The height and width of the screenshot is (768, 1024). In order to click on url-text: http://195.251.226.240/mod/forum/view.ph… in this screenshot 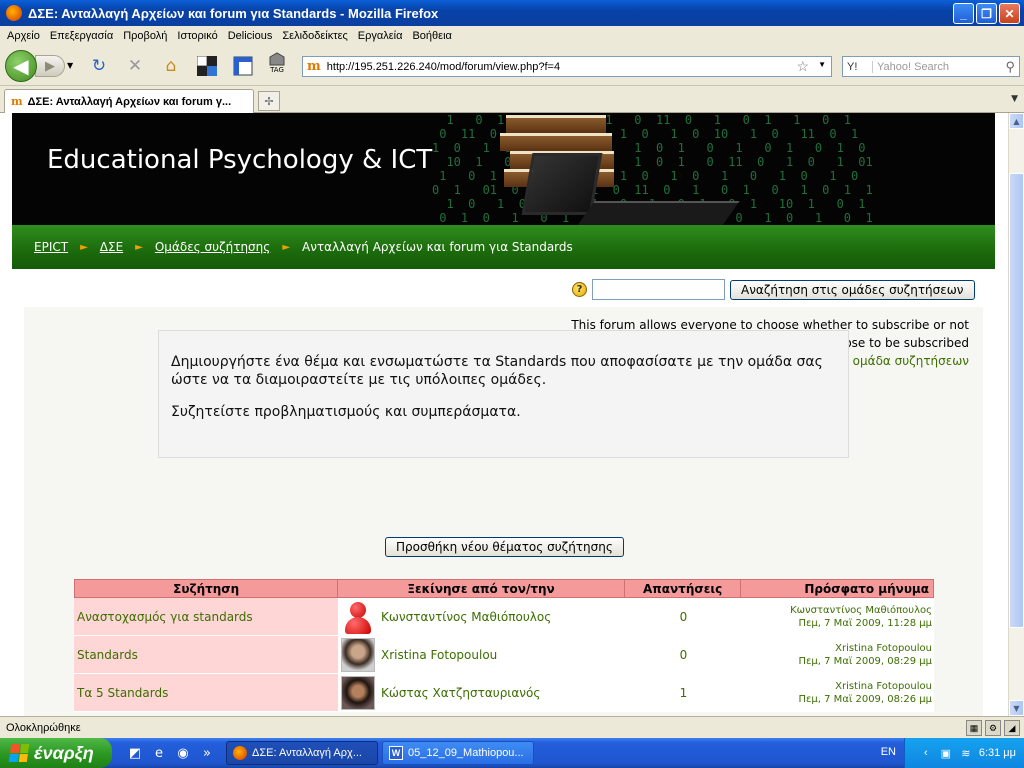, I will do `click(443, 67)`.